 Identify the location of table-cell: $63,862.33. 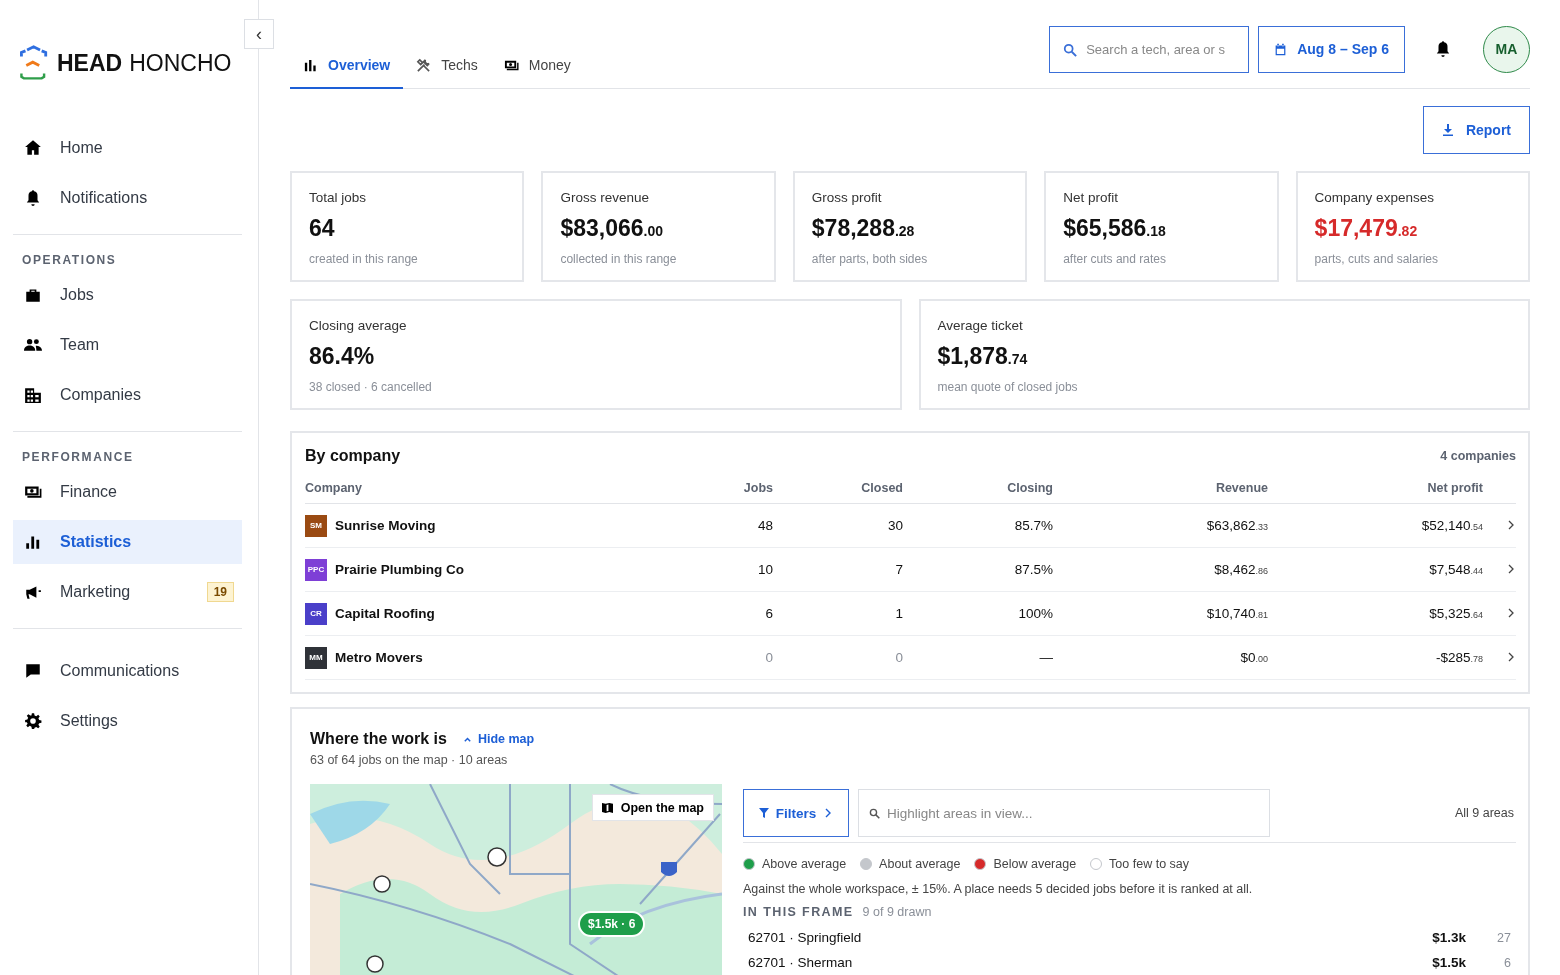
(1160, 525).